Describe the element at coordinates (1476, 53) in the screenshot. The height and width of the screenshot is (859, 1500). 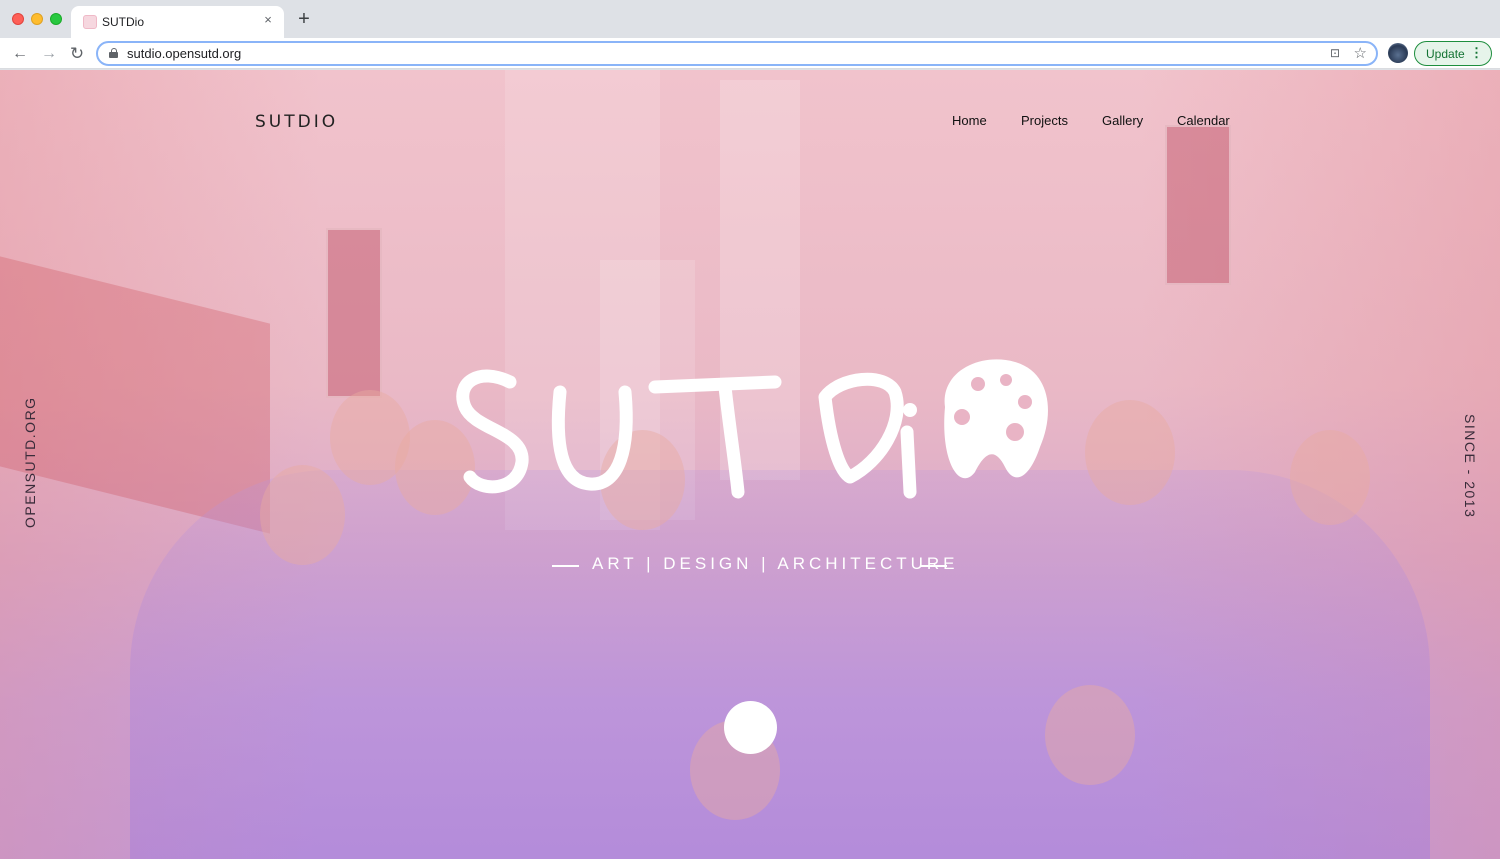
I see `kebab-menu-icon: ⋮` at that location.